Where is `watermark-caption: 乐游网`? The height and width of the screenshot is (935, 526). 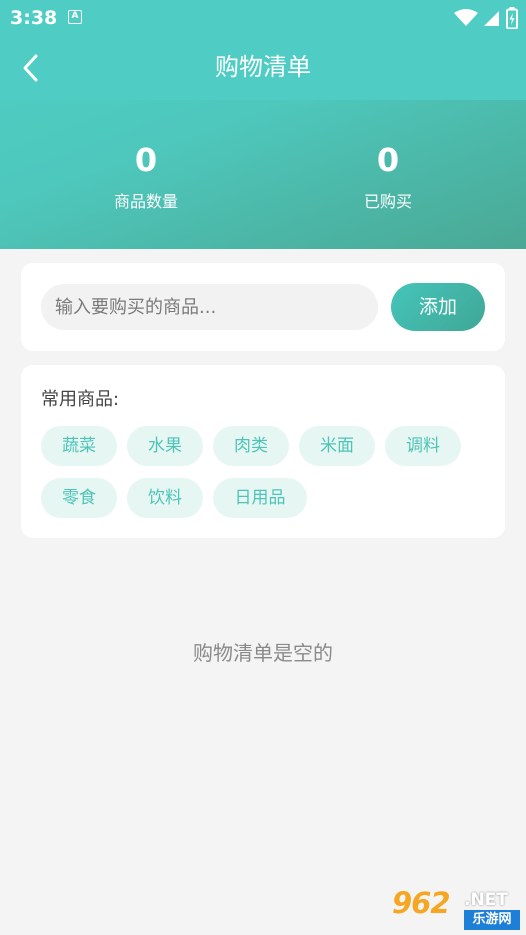 watermark-caption: 乐游网 is located at coordinates (492, 920).